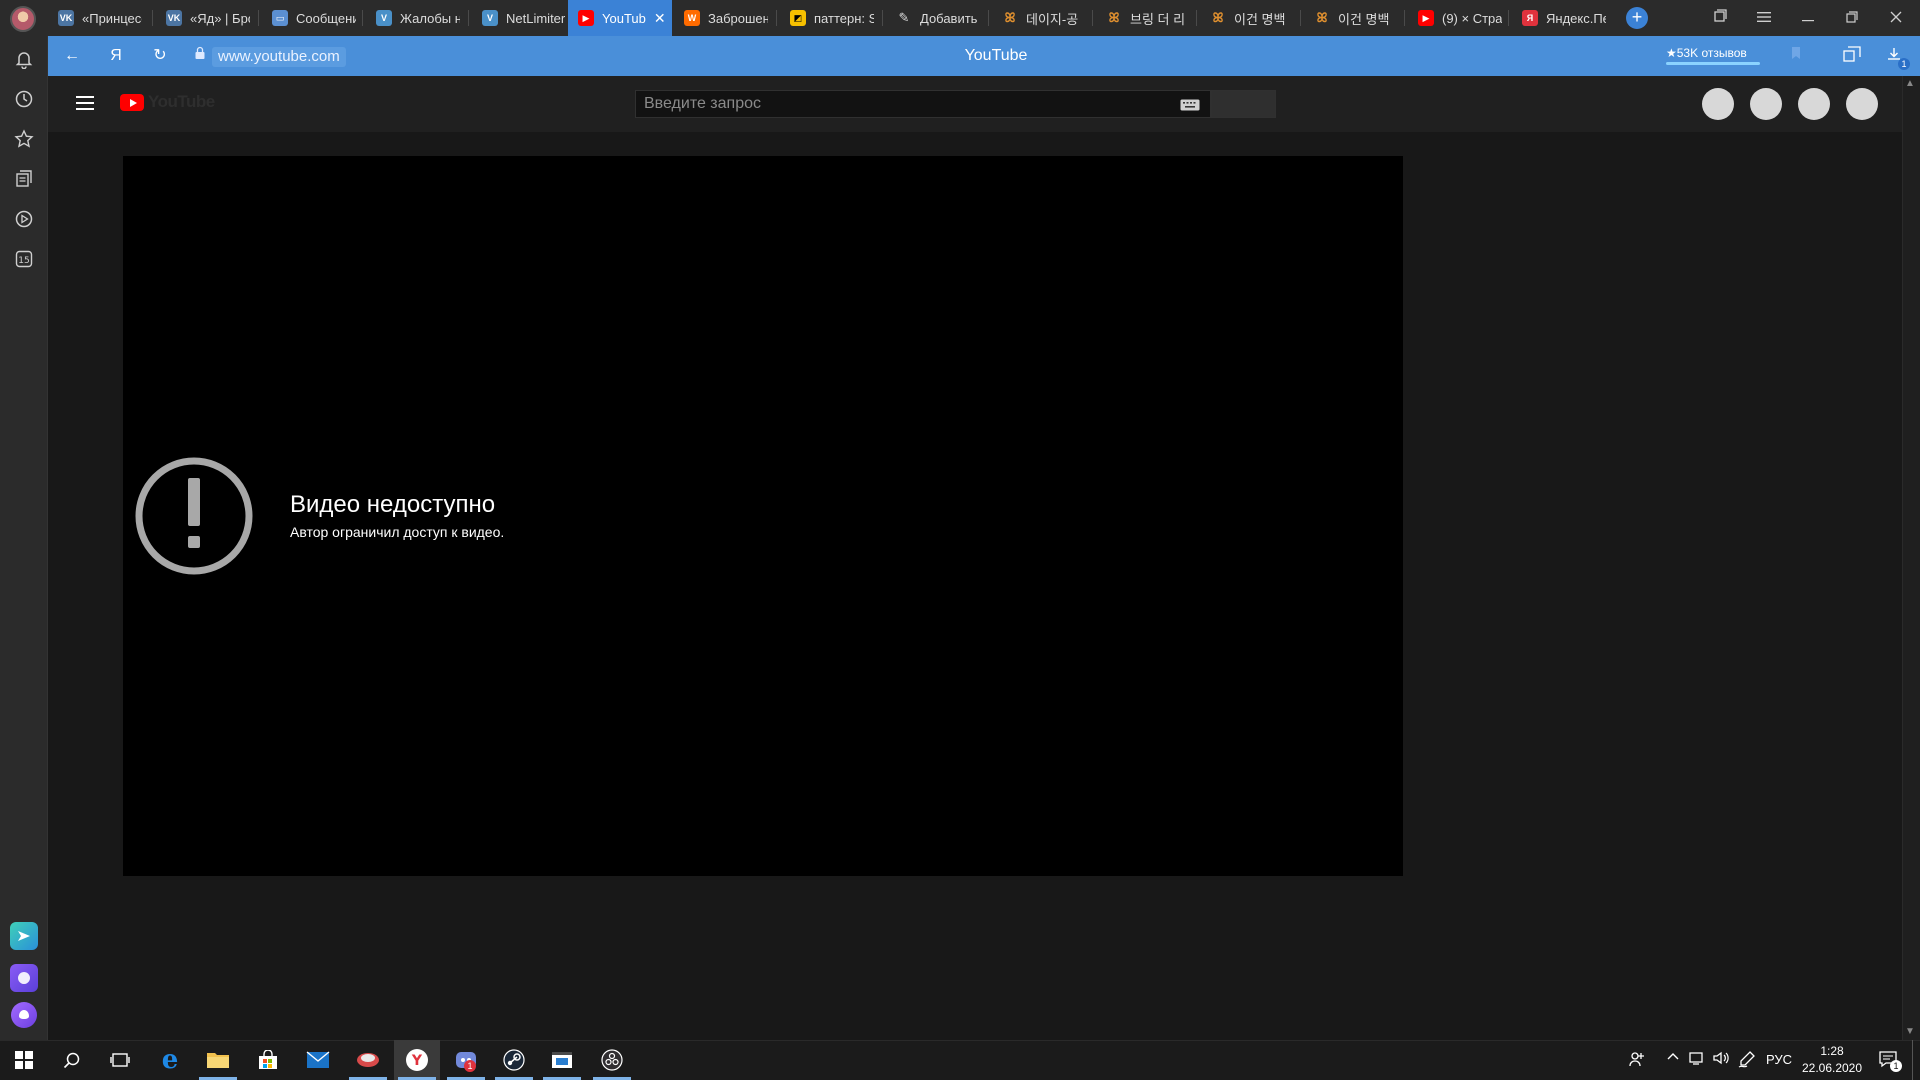  I want to click on menu-icon, so click(1764, 18).